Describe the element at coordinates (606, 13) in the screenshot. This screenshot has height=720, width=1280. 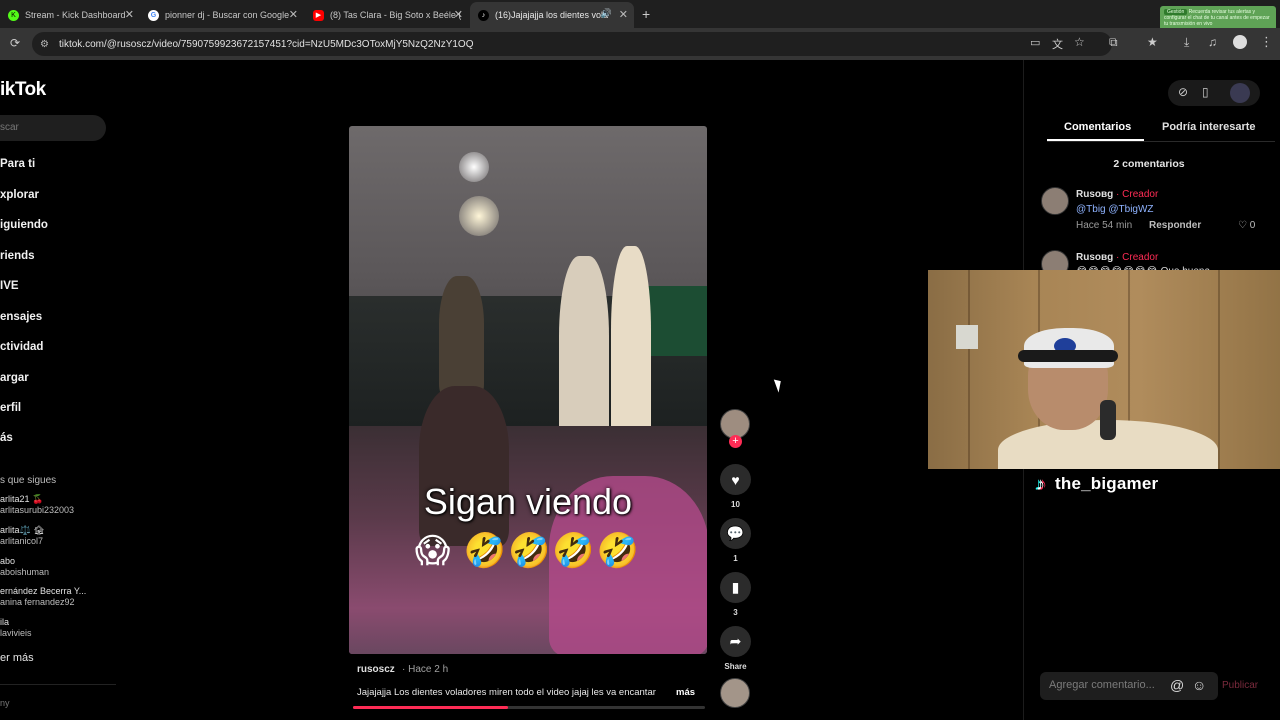
I see `speaker-icon: 🔊` at that location.